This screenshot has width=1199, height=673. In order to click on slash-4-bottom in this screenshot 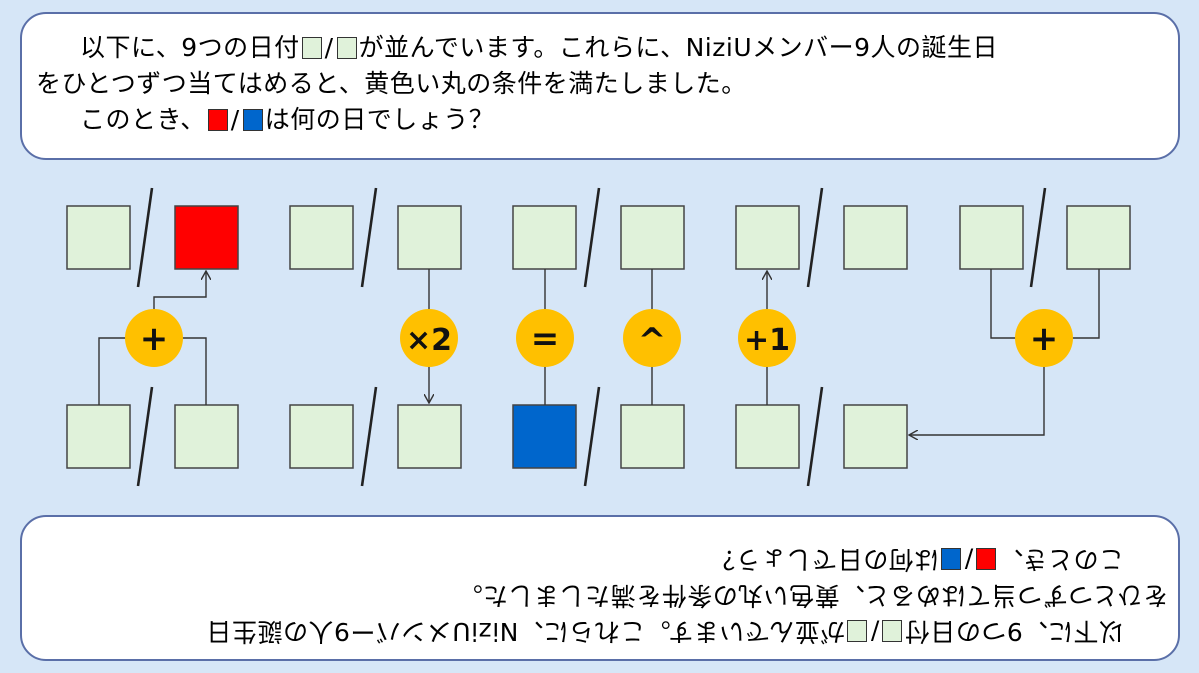, I will do `click(815, 436)`.